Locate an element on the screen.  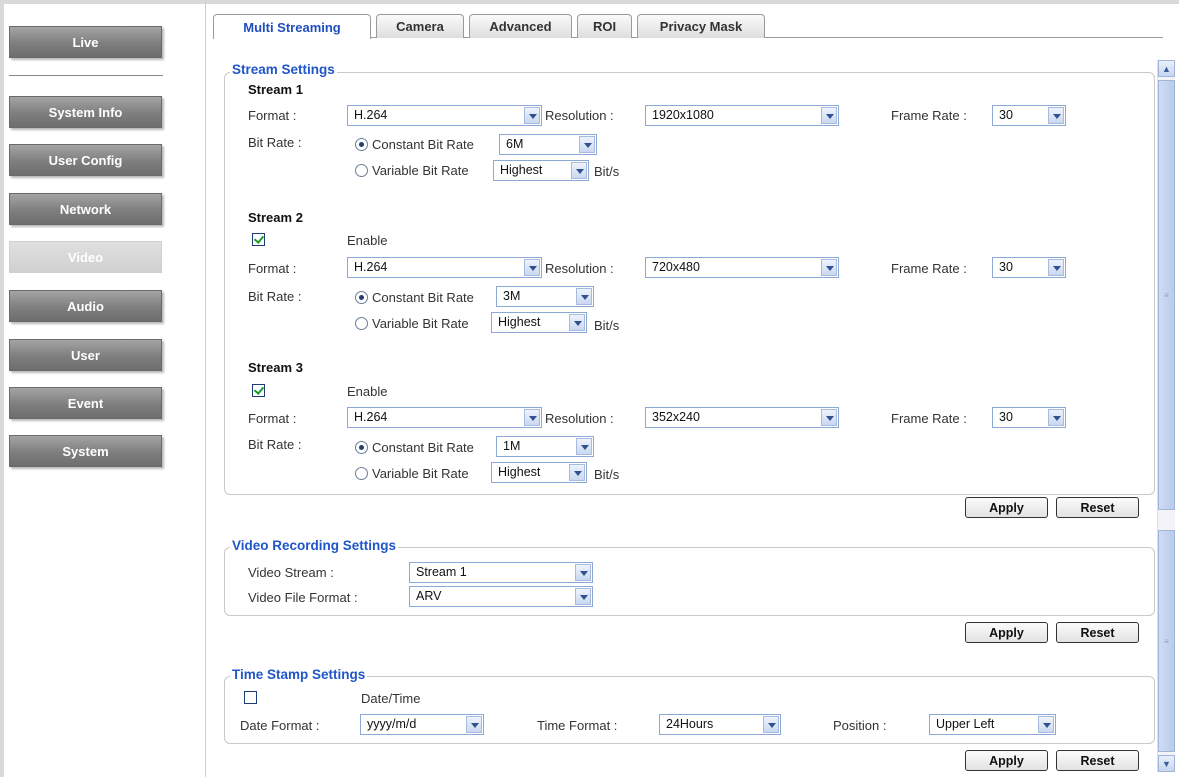
stream-1-title: Stream 1 is located at coordinates (275, 89).